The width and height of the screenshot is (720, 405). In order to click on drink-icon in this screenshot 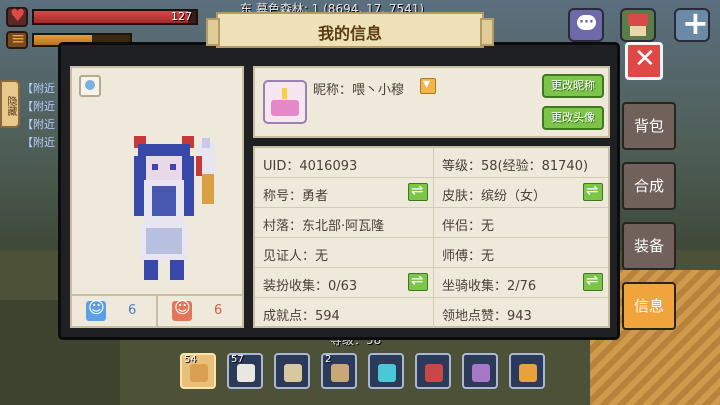, I will do `click(528, 373)`.